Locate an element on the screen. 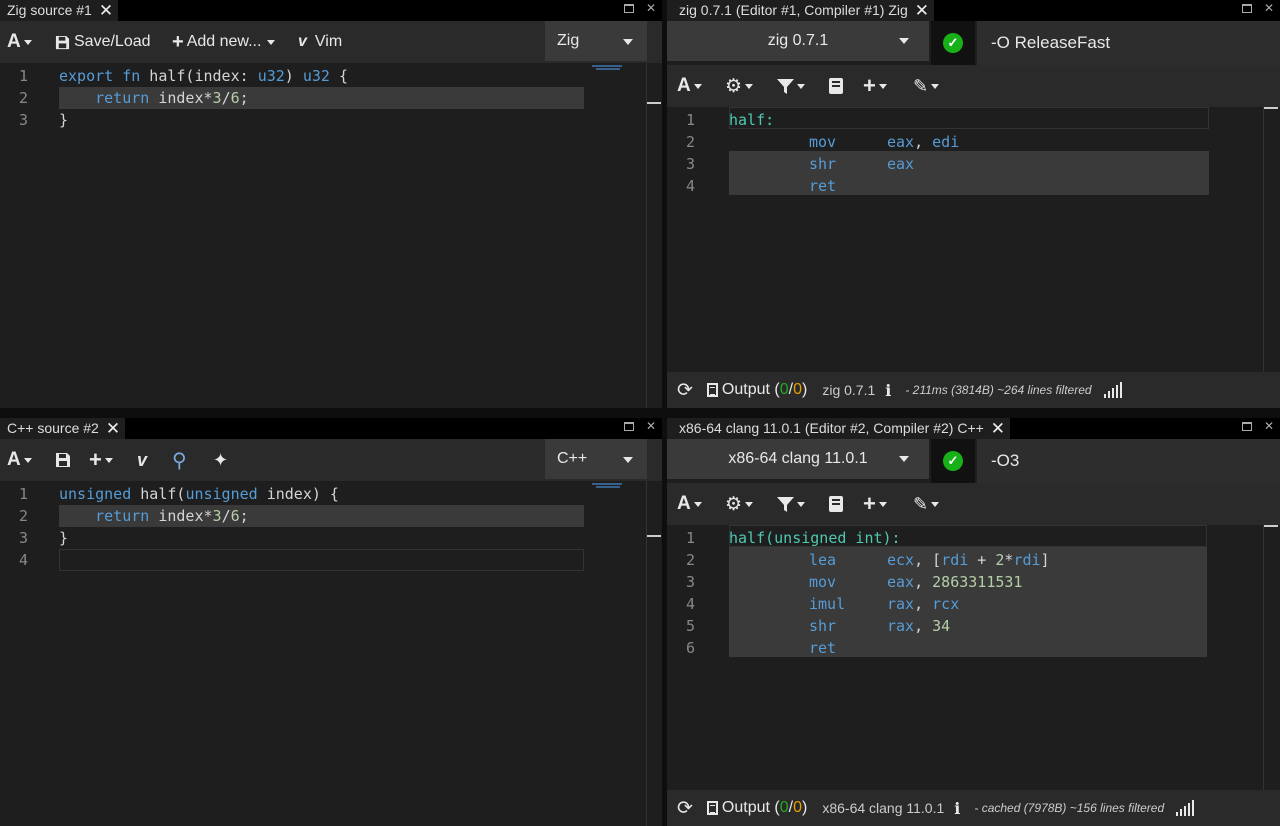 This screenshot has width=1280, height=826. tab-zig-source: Zig source #1 ✕ is located at coordinates (59, 10).